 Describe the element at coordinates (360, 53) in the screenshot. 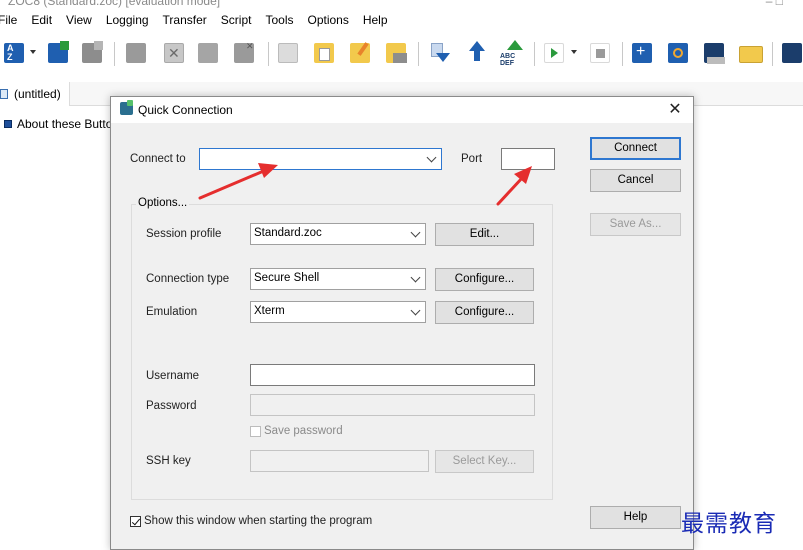

I see `edit-paste-icon` at that location.